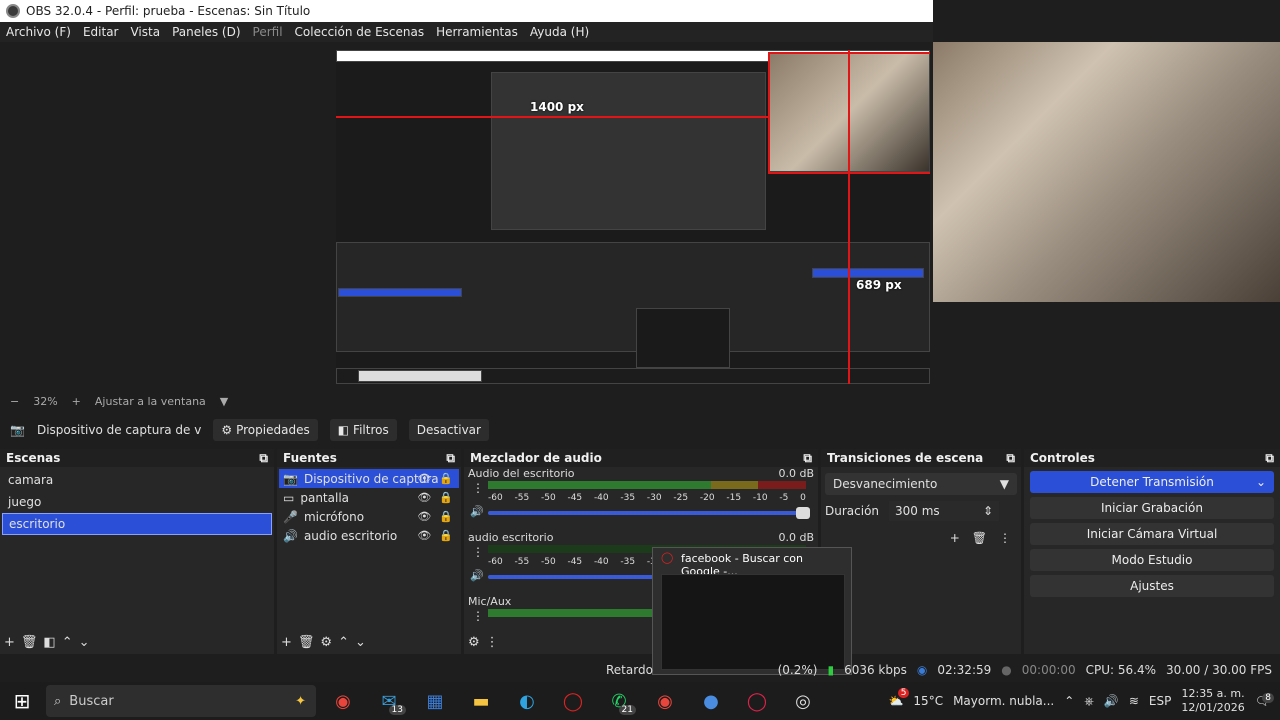 The width and height of the screenshot is (1280, 720). Describe the element at coordinates (22, 701) in the screenshot. I see `start-button: ⊞` at that location.